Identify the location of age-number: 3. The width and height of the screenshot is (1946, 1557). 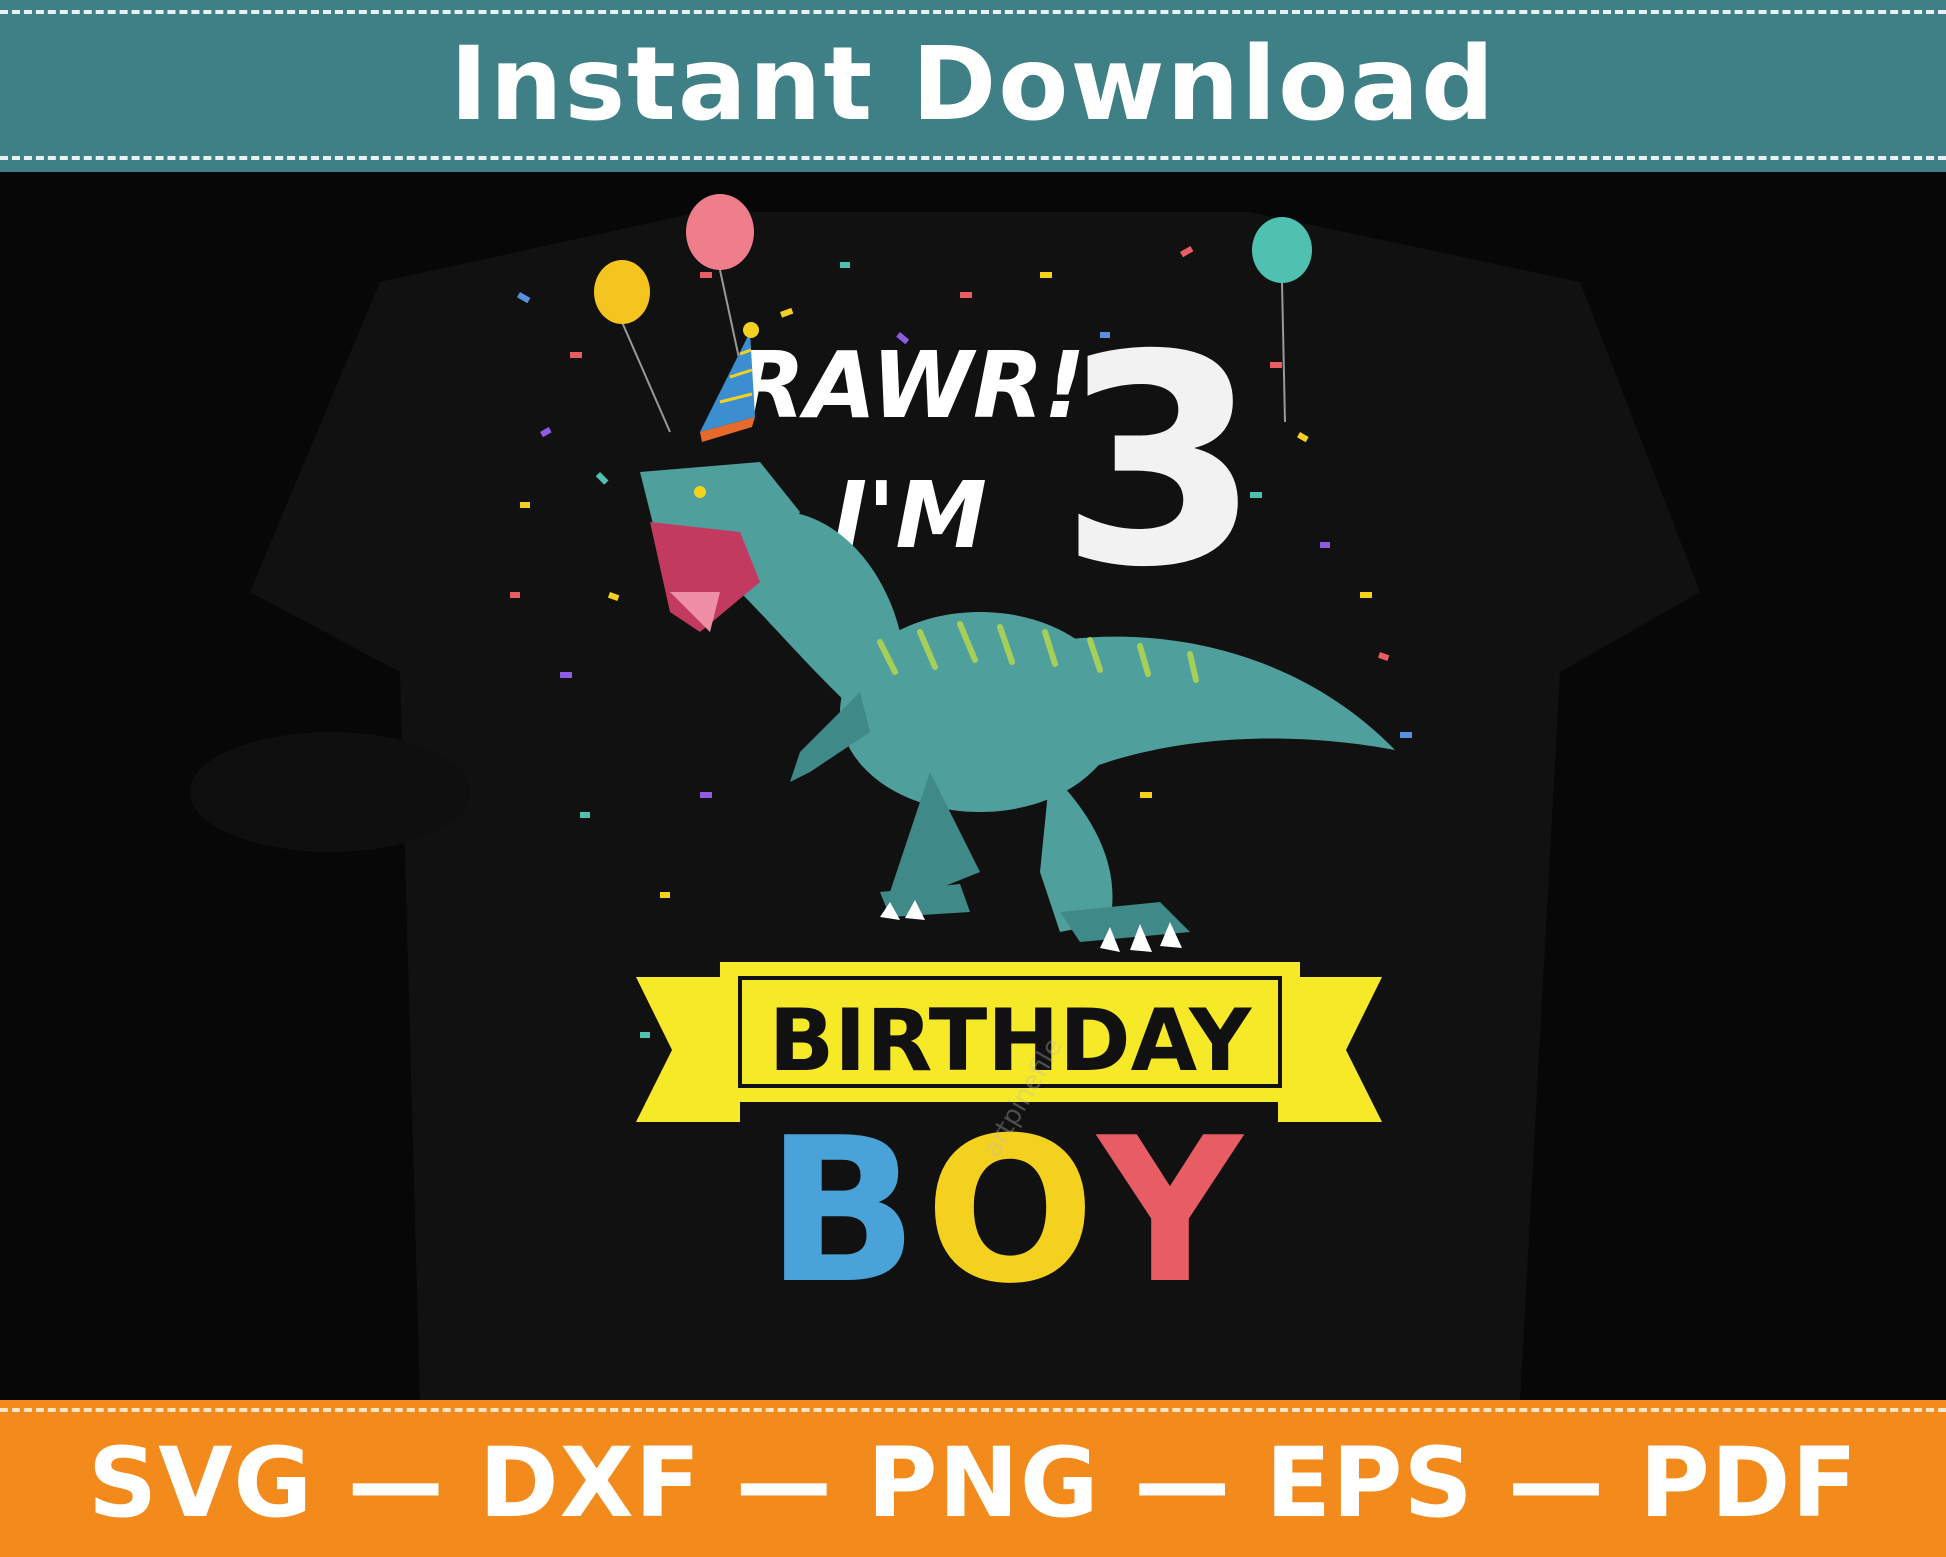
(1160, 462).